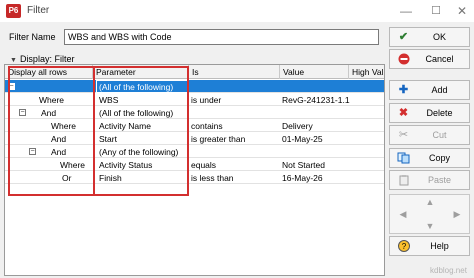 The height and width of the screenshot is (278, 474). What do you see at coordinates (439, 59) in the screenshot?
I see `cancel-label: Cancel` at bounding box center [439, 59].